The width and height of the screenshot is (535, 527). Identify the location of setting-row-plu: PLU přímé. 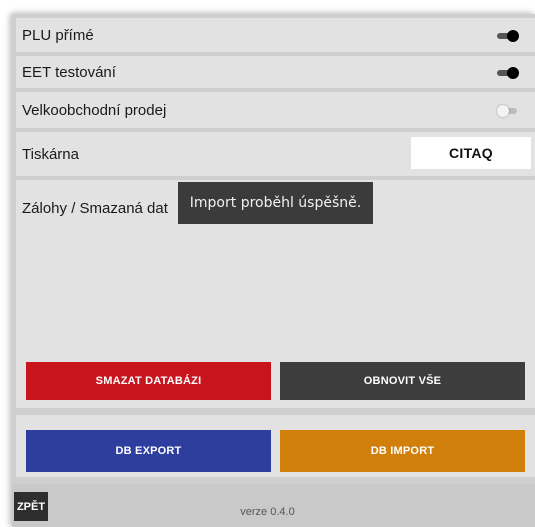
(275, 35).